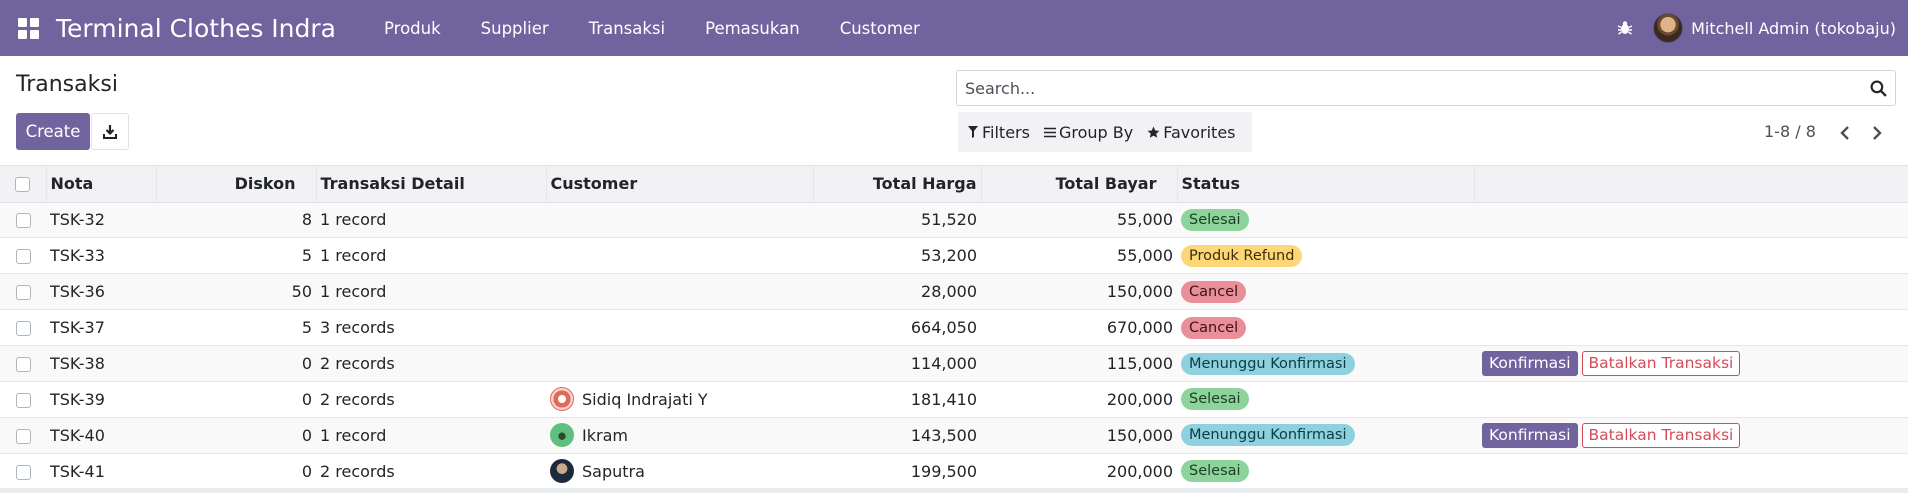 The height and width of the screenshot is (493, 1908). Describe the element at coordinates (1000, 132) in the screenshot. I see `filters-button: Filters` at that location.